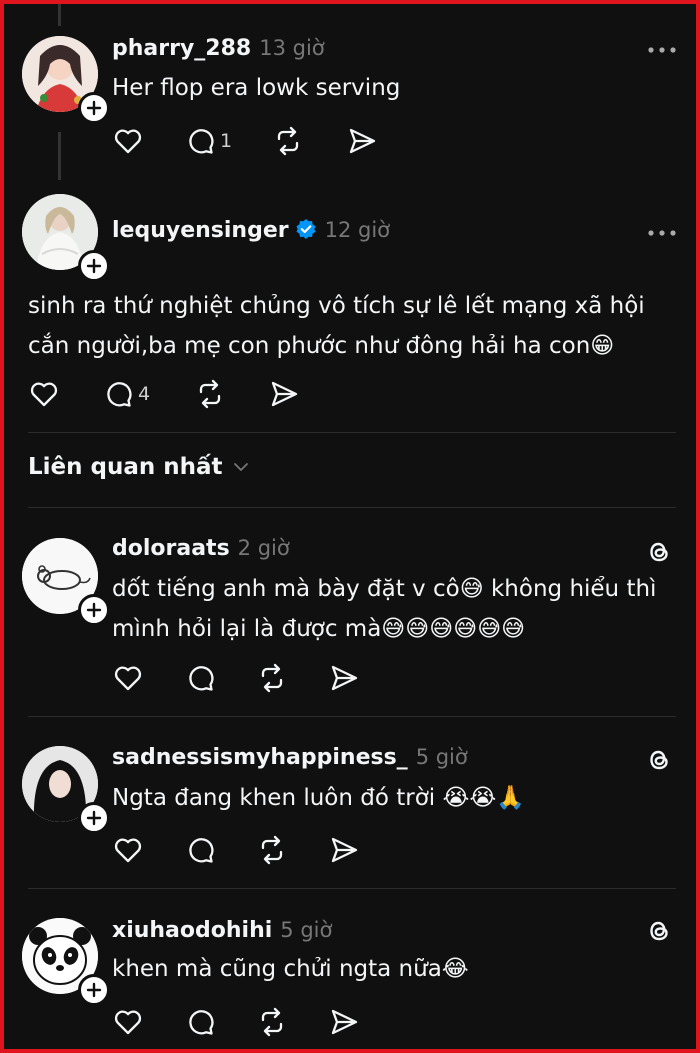 This screenshot has height=1053, width=700. I want to click on comment-username: xiuhaodohihi 5 giờ, so click(222, 930).